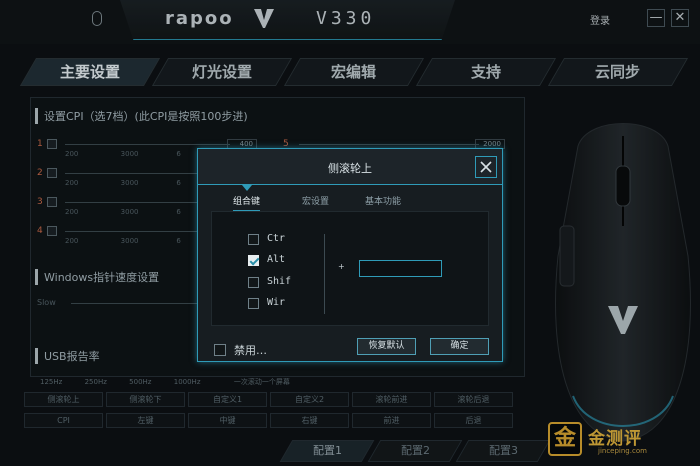 This screenshot has width=700, height=466. What do you see at coordinates (253, 260) in the screenshot?
I see `modifier-alt-checkbox` at bounding box center [253, 260].